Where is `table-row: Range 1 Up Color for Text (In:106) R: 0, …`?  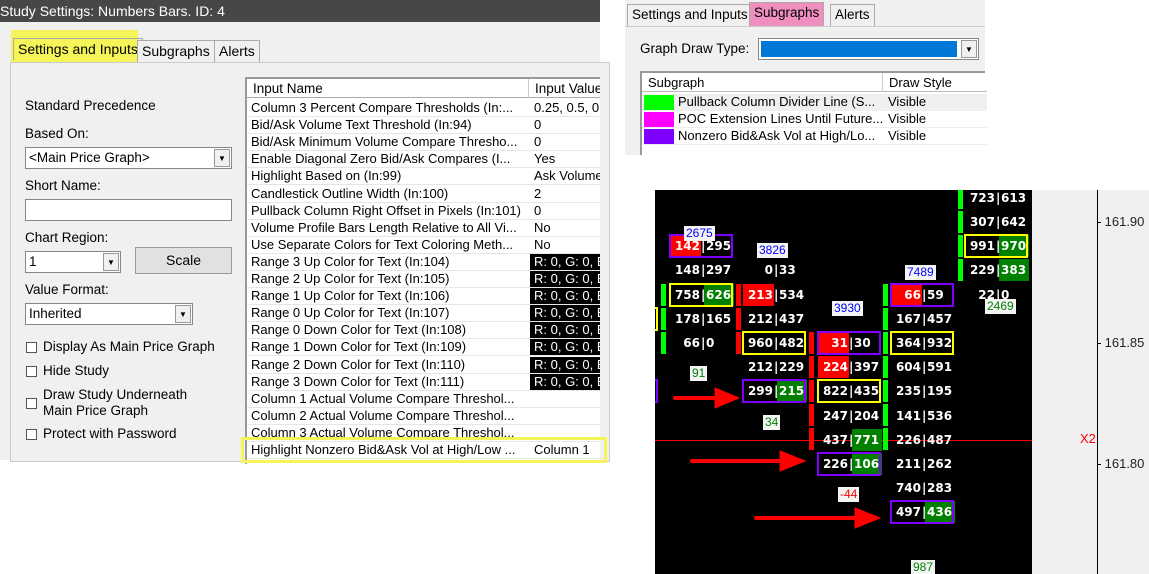
table-row: Range 1 Up Color for Text (In:106) R: 0, … is located at coordinates (423, 297).